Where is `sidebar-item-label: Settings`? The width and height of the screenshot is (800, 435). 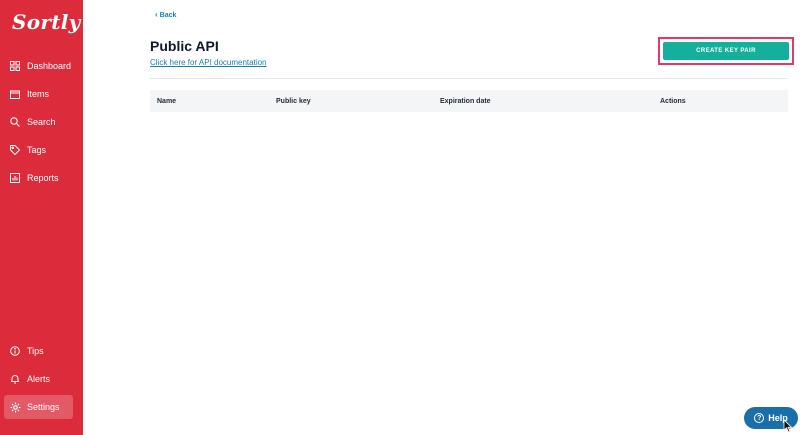 sidebar-item-label: Settings is located at coordinates (43, 407).